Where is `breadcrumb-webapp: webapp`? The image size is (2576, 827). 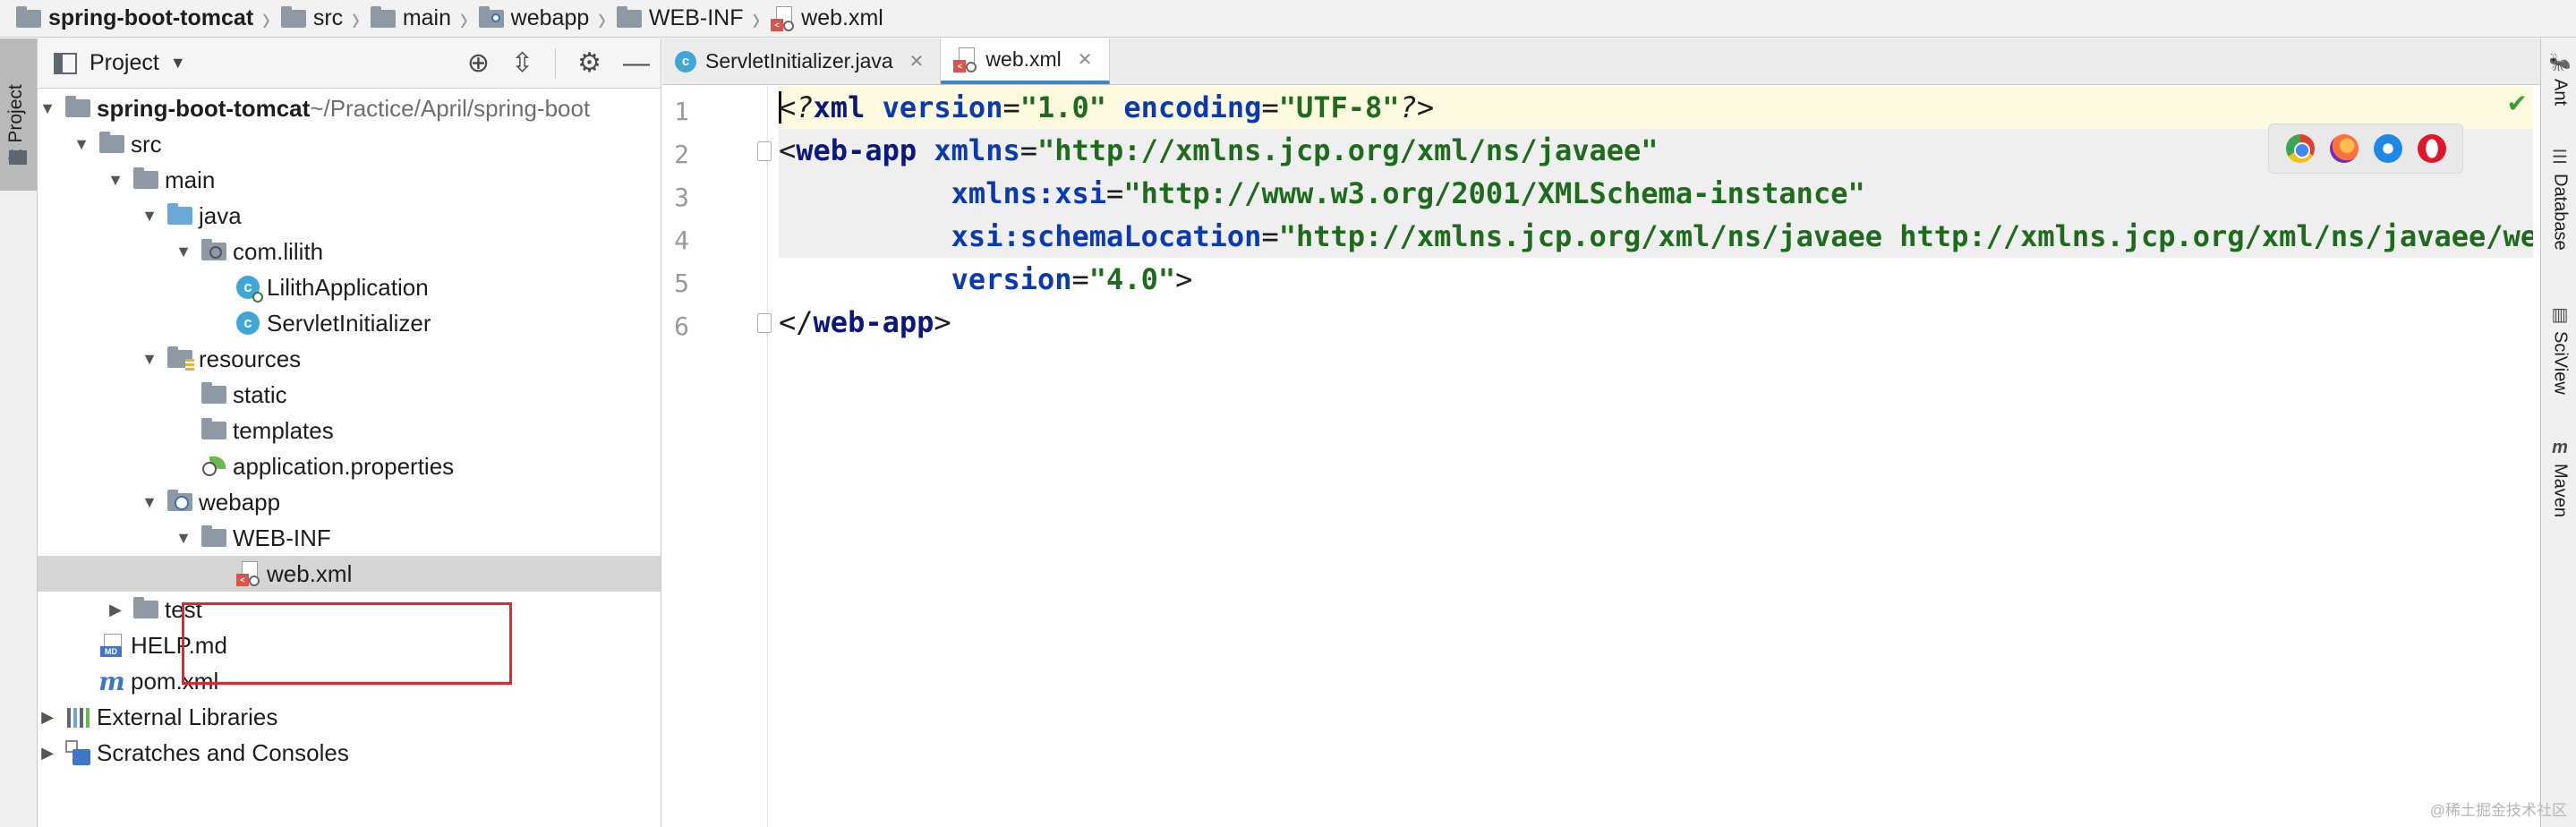
breadcrumb-webapp: webapp is located at coordinates (533, 18).